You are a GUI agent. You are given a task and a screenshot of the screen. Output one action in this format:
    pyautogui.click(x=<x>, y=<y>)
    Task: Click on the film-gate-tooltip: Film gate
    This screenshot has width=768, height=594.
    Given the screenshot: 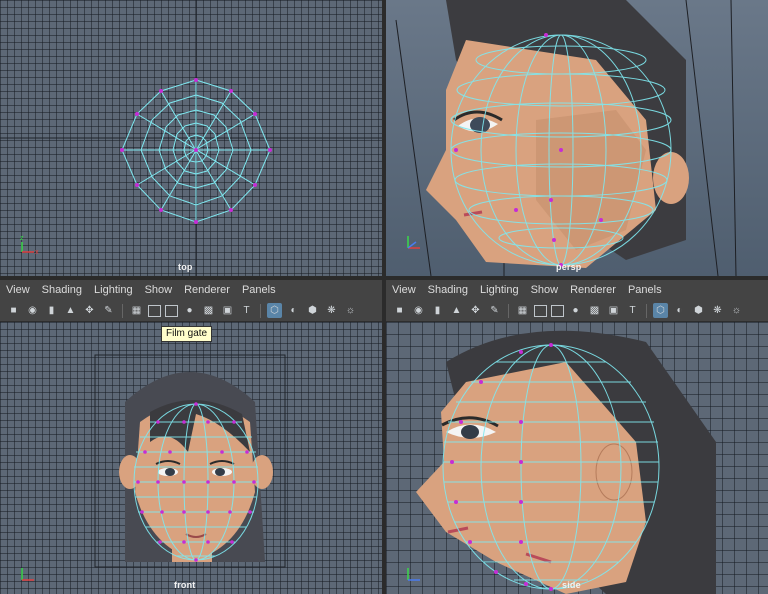 What is the action you would take?
    pyautogui.click(x=187, y=334)
    